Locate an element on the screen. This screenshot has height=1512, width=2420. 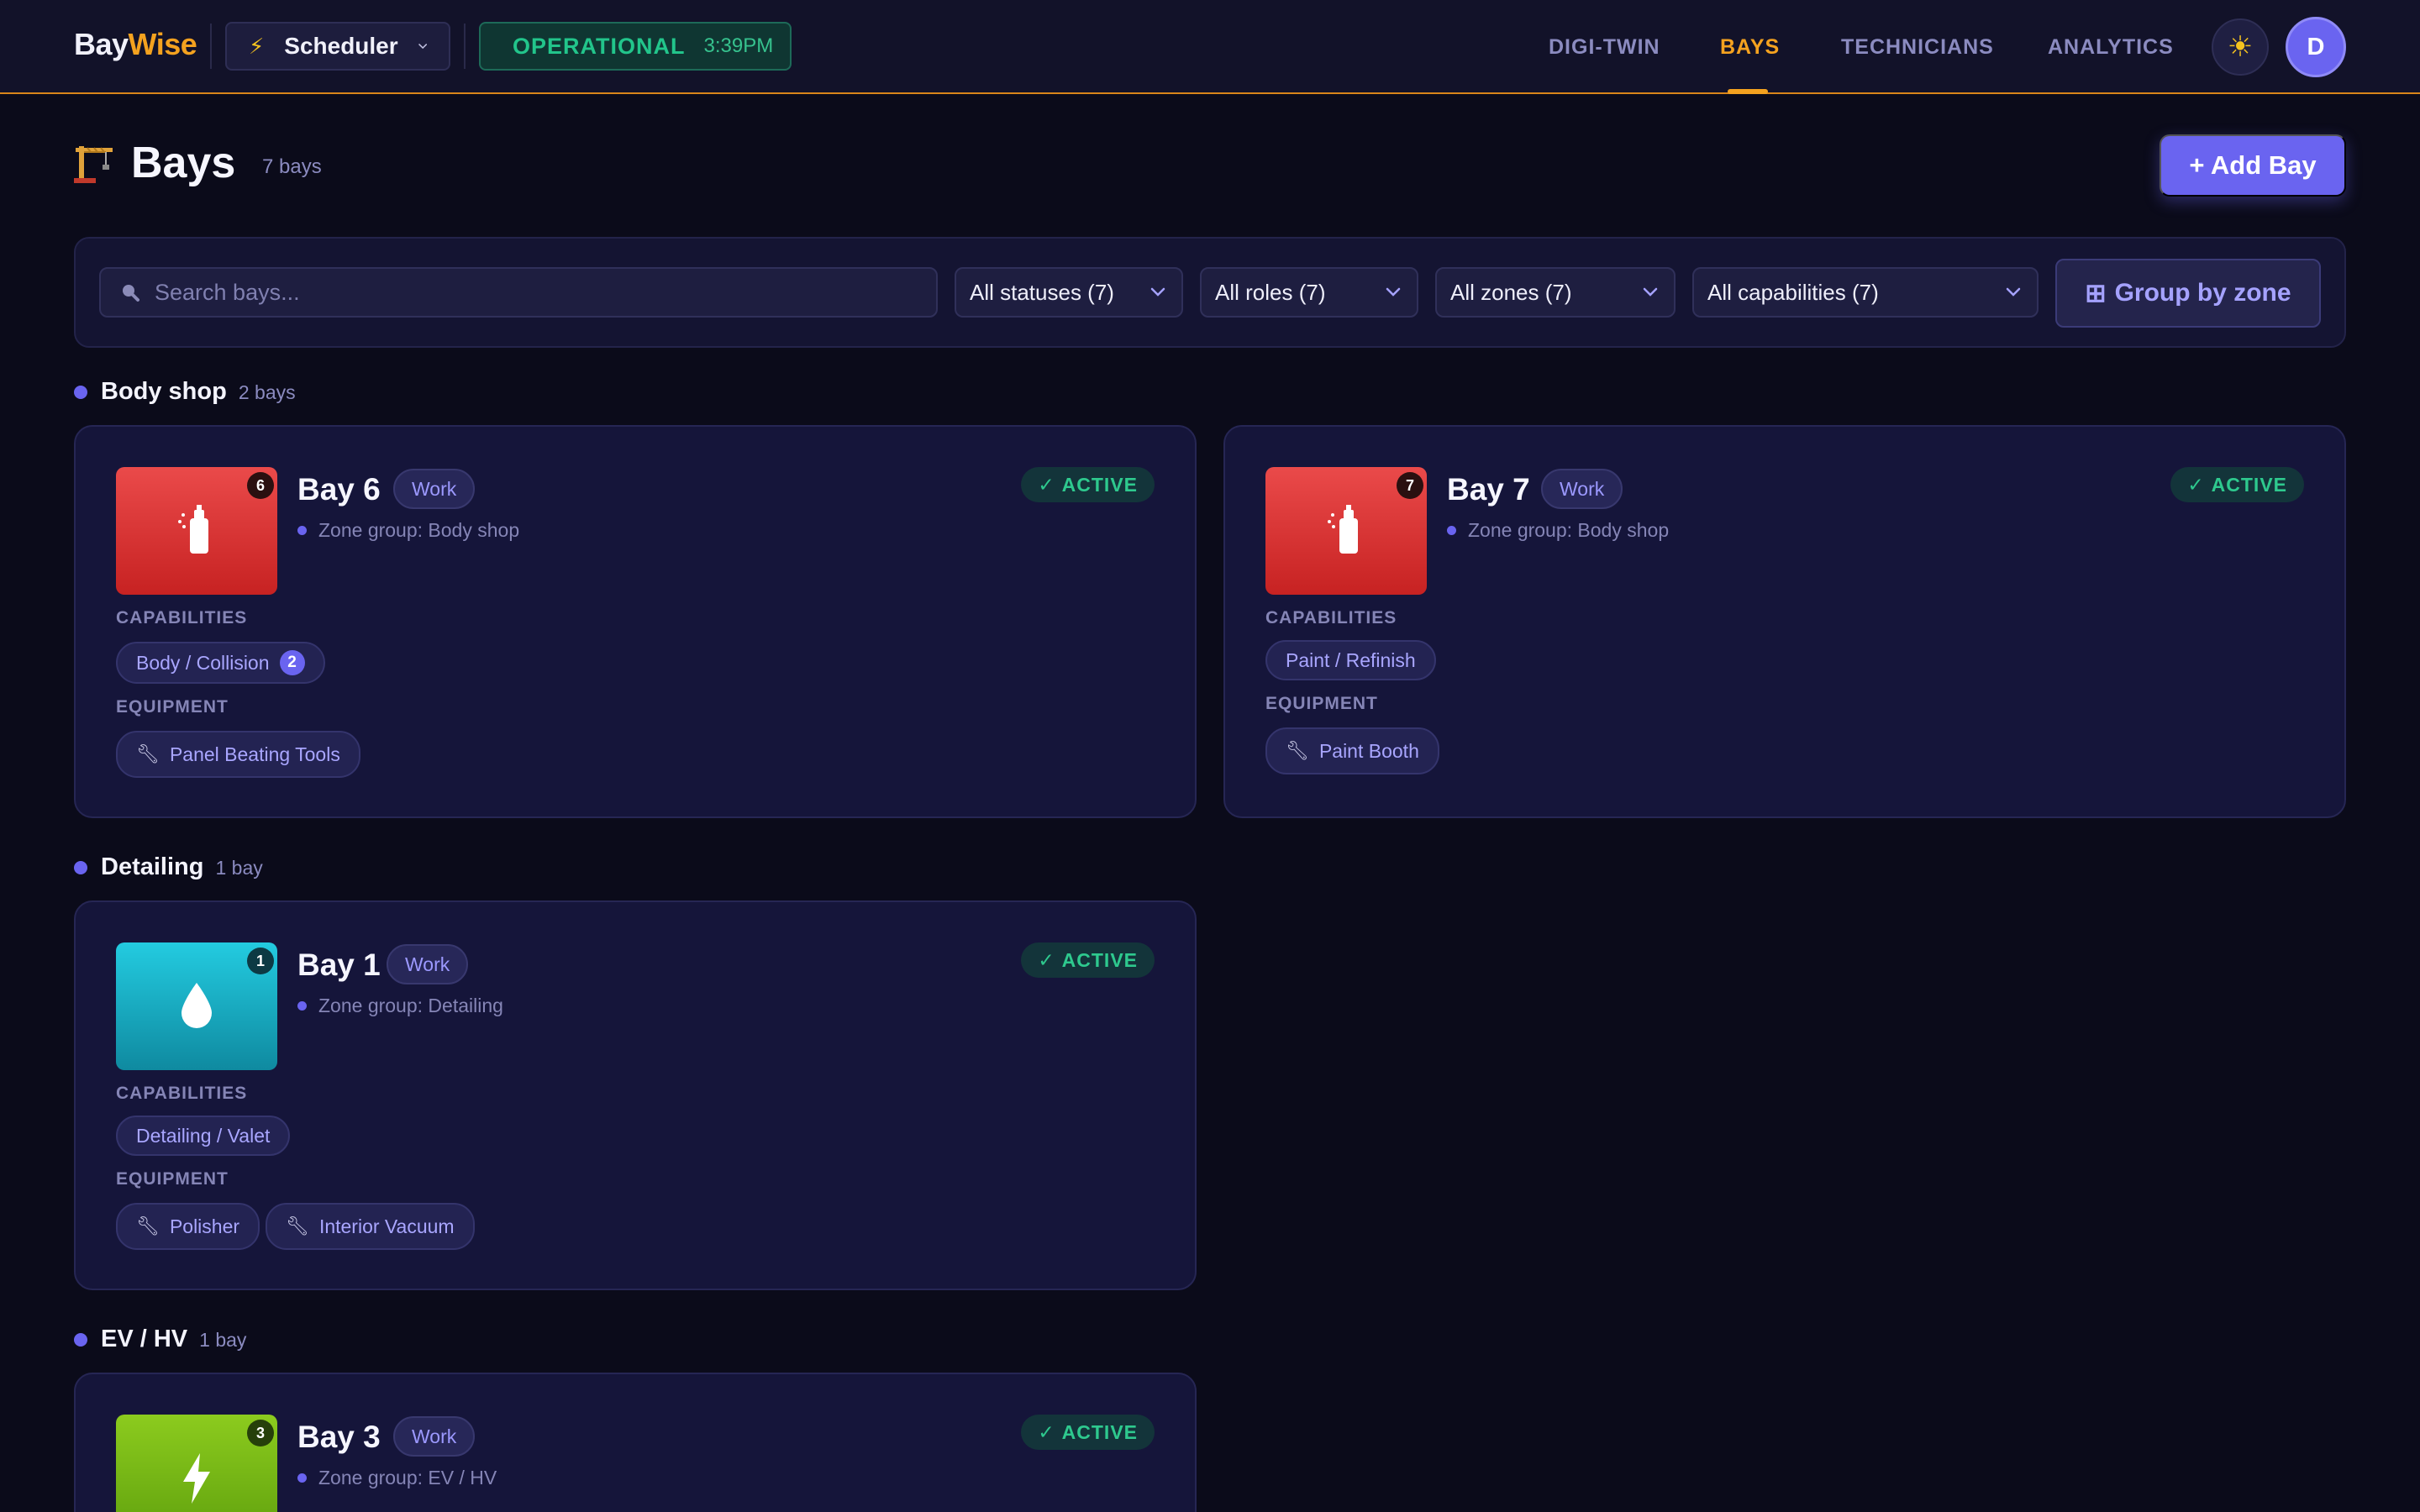
zone-filter-select: All zones (7) is located at coordinates (1556, 292).